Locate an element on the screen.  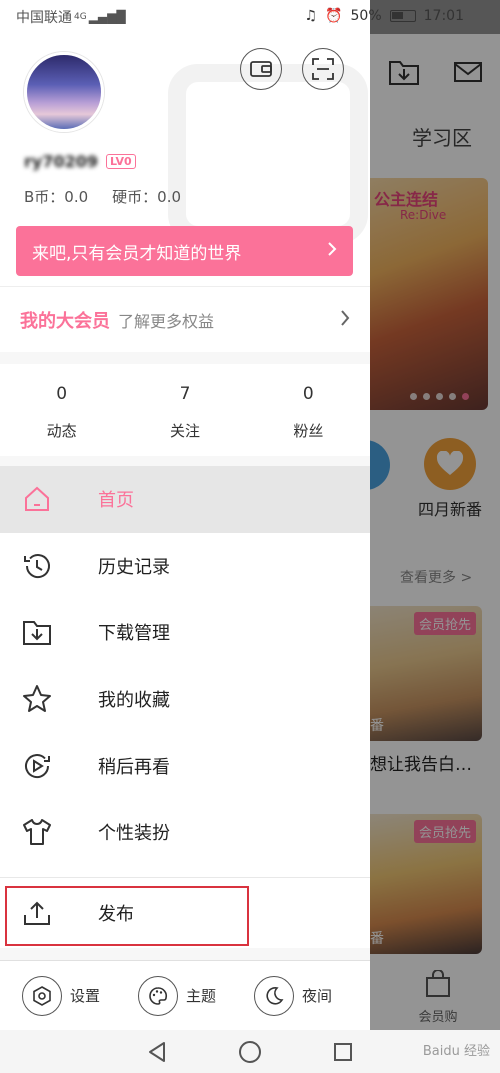
battery-percent: 50% is located at coordinates (366, 16).